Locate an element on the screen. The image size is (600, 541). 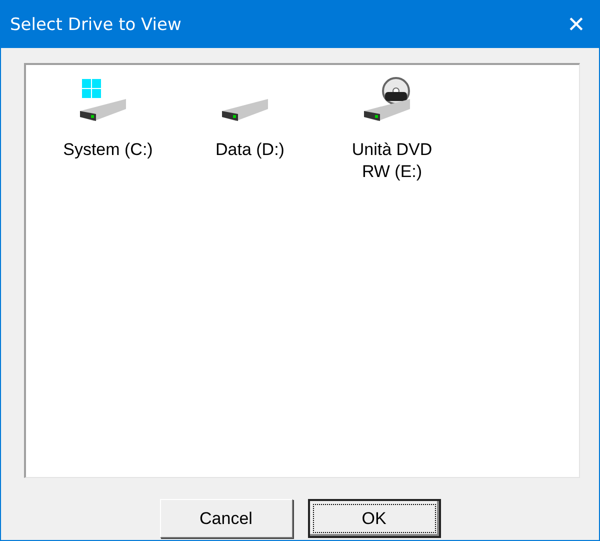
cancel-button: Cancel is located at coordinates (226, 518).